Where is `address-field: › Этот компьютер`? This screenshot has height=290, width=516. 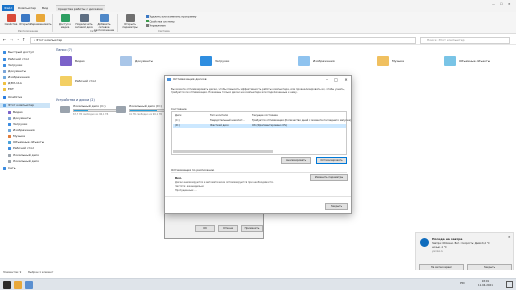
address-field: › Этот компьютер is located at coordinates (223, 40).